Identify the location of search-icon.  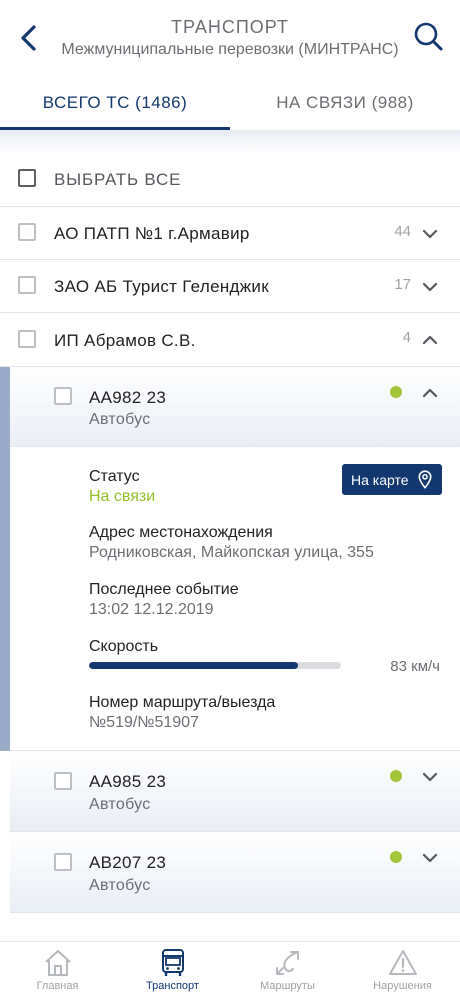
(428, 36).